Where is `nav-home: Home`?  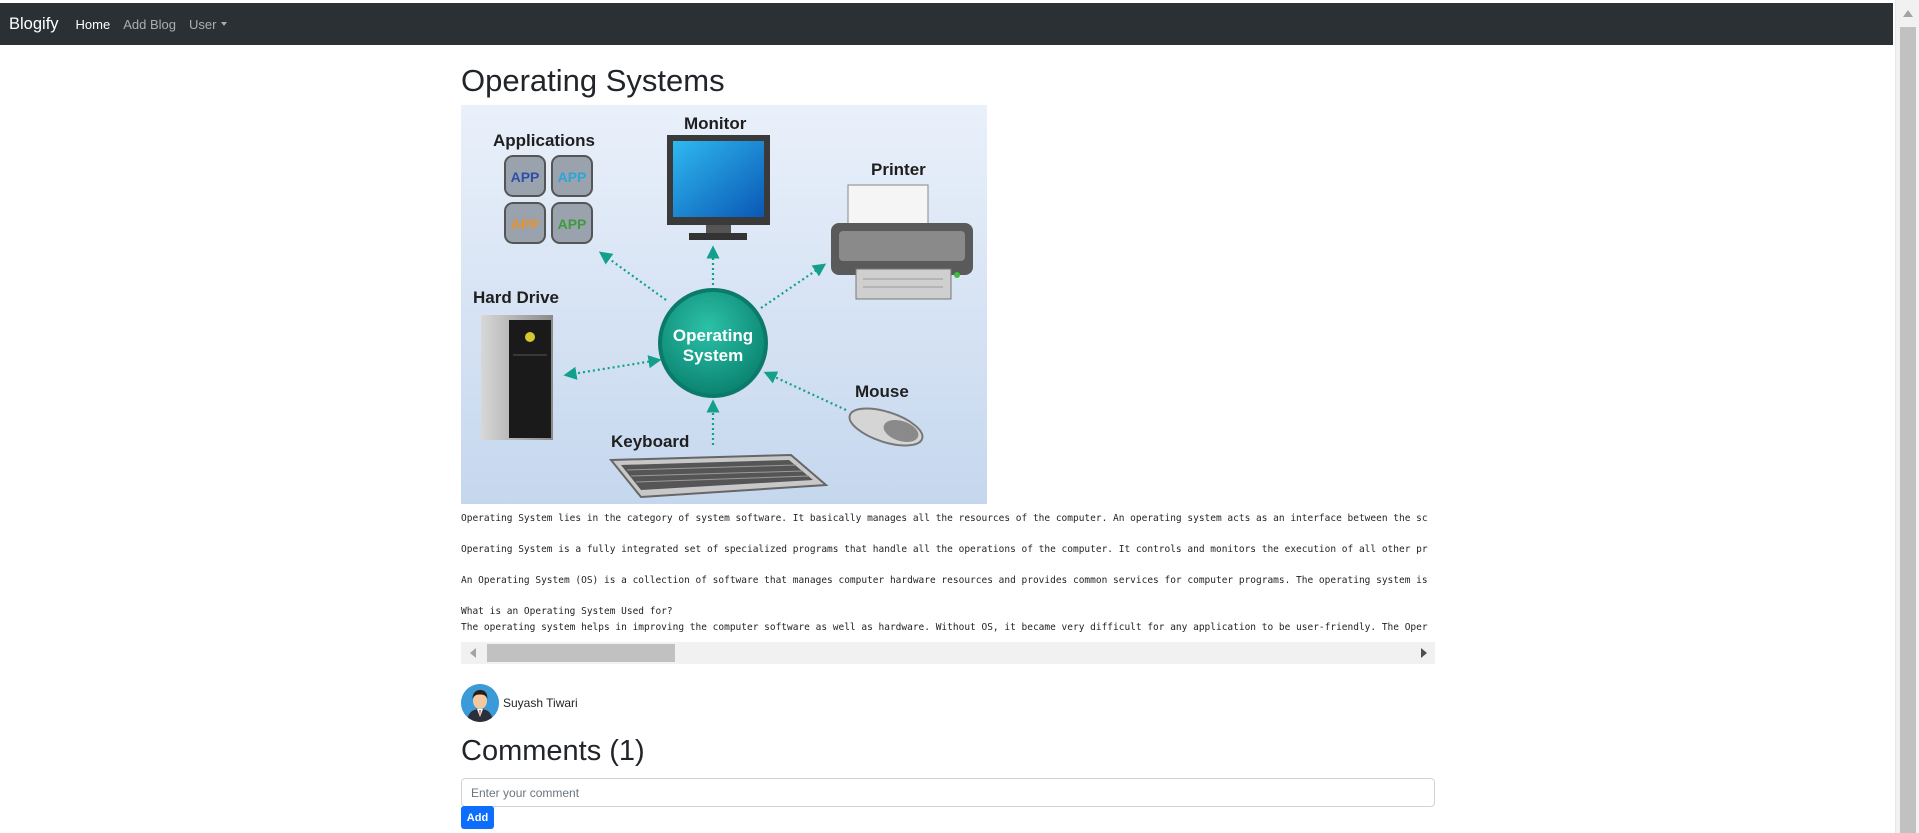 nav-home: Home is located at coordinates (93, 24).